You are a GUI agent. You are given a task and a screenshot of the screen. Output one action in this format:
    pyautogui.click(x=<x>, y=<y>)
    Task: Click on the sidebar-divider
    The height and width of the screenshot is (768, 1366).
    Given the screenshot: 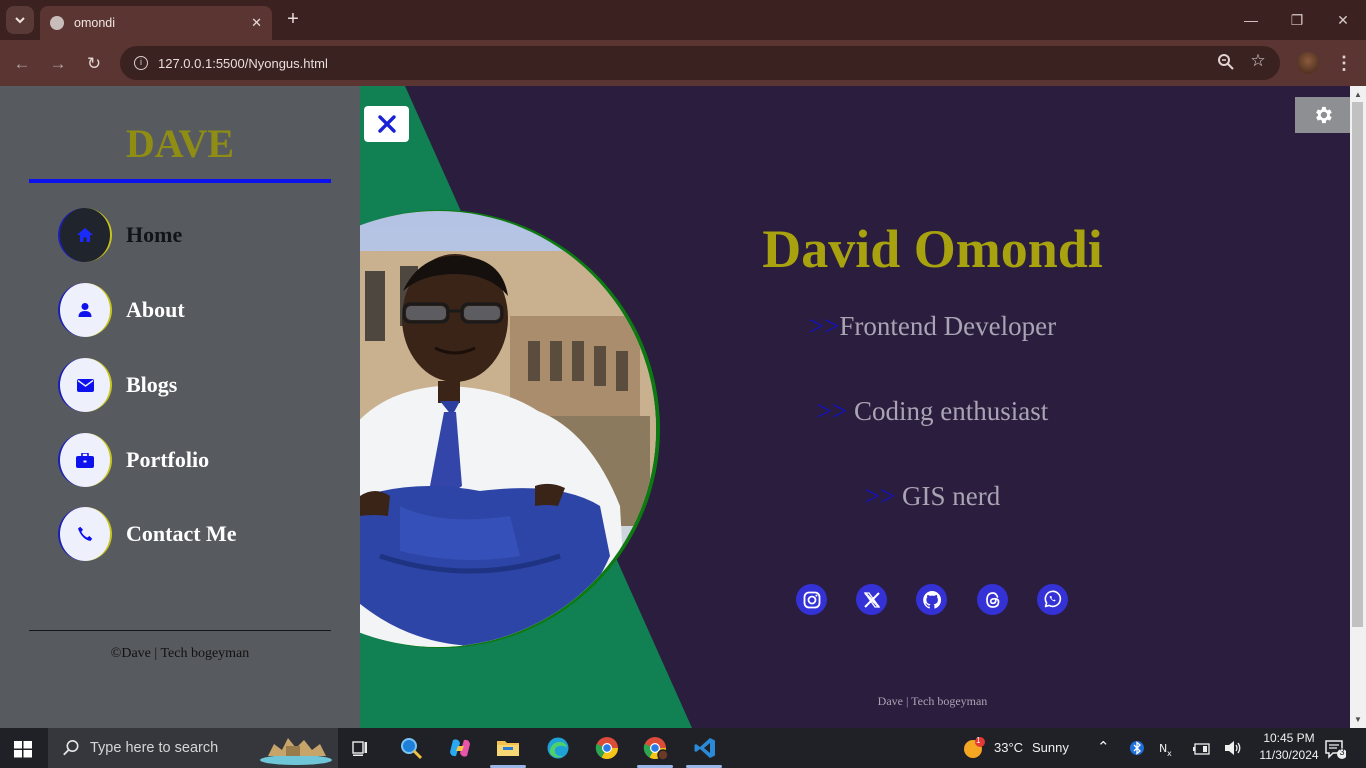 What is the action you would take?
    pyautogui.click(x=180, y=630)
    